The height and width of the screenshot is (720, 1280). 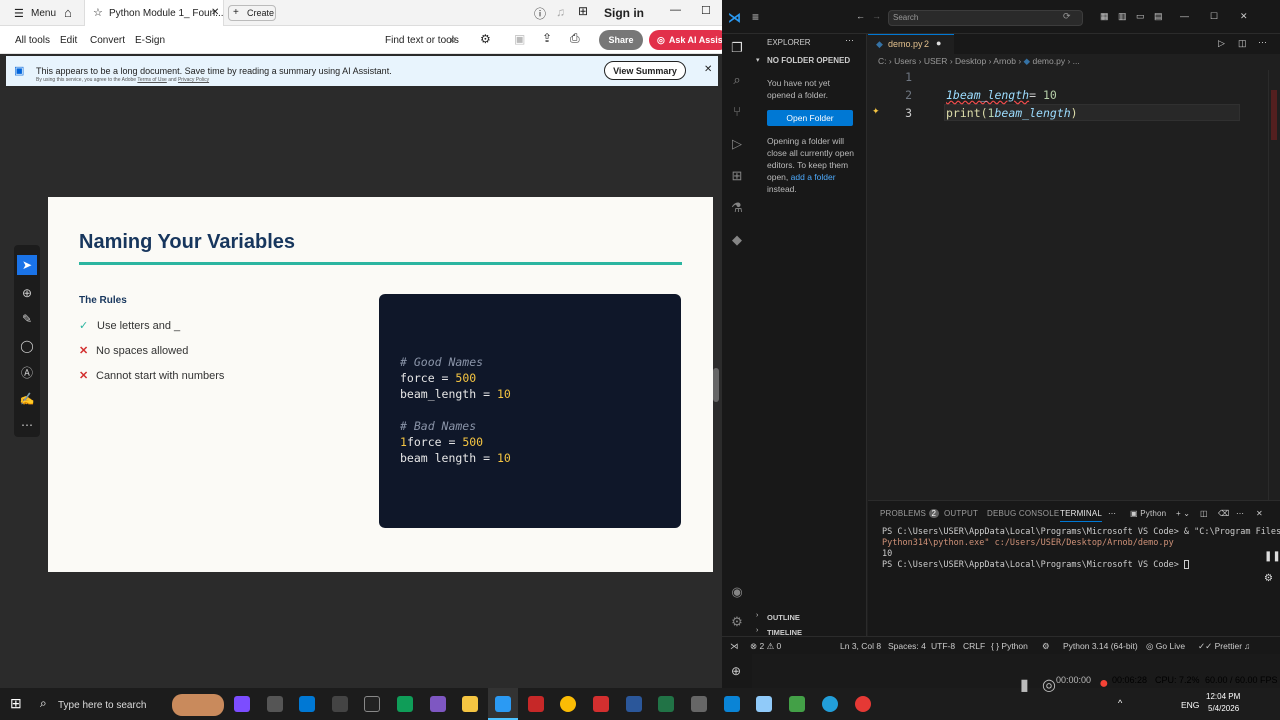 I want to click on remote-icon: ⋊, so click(x=734, y=646).